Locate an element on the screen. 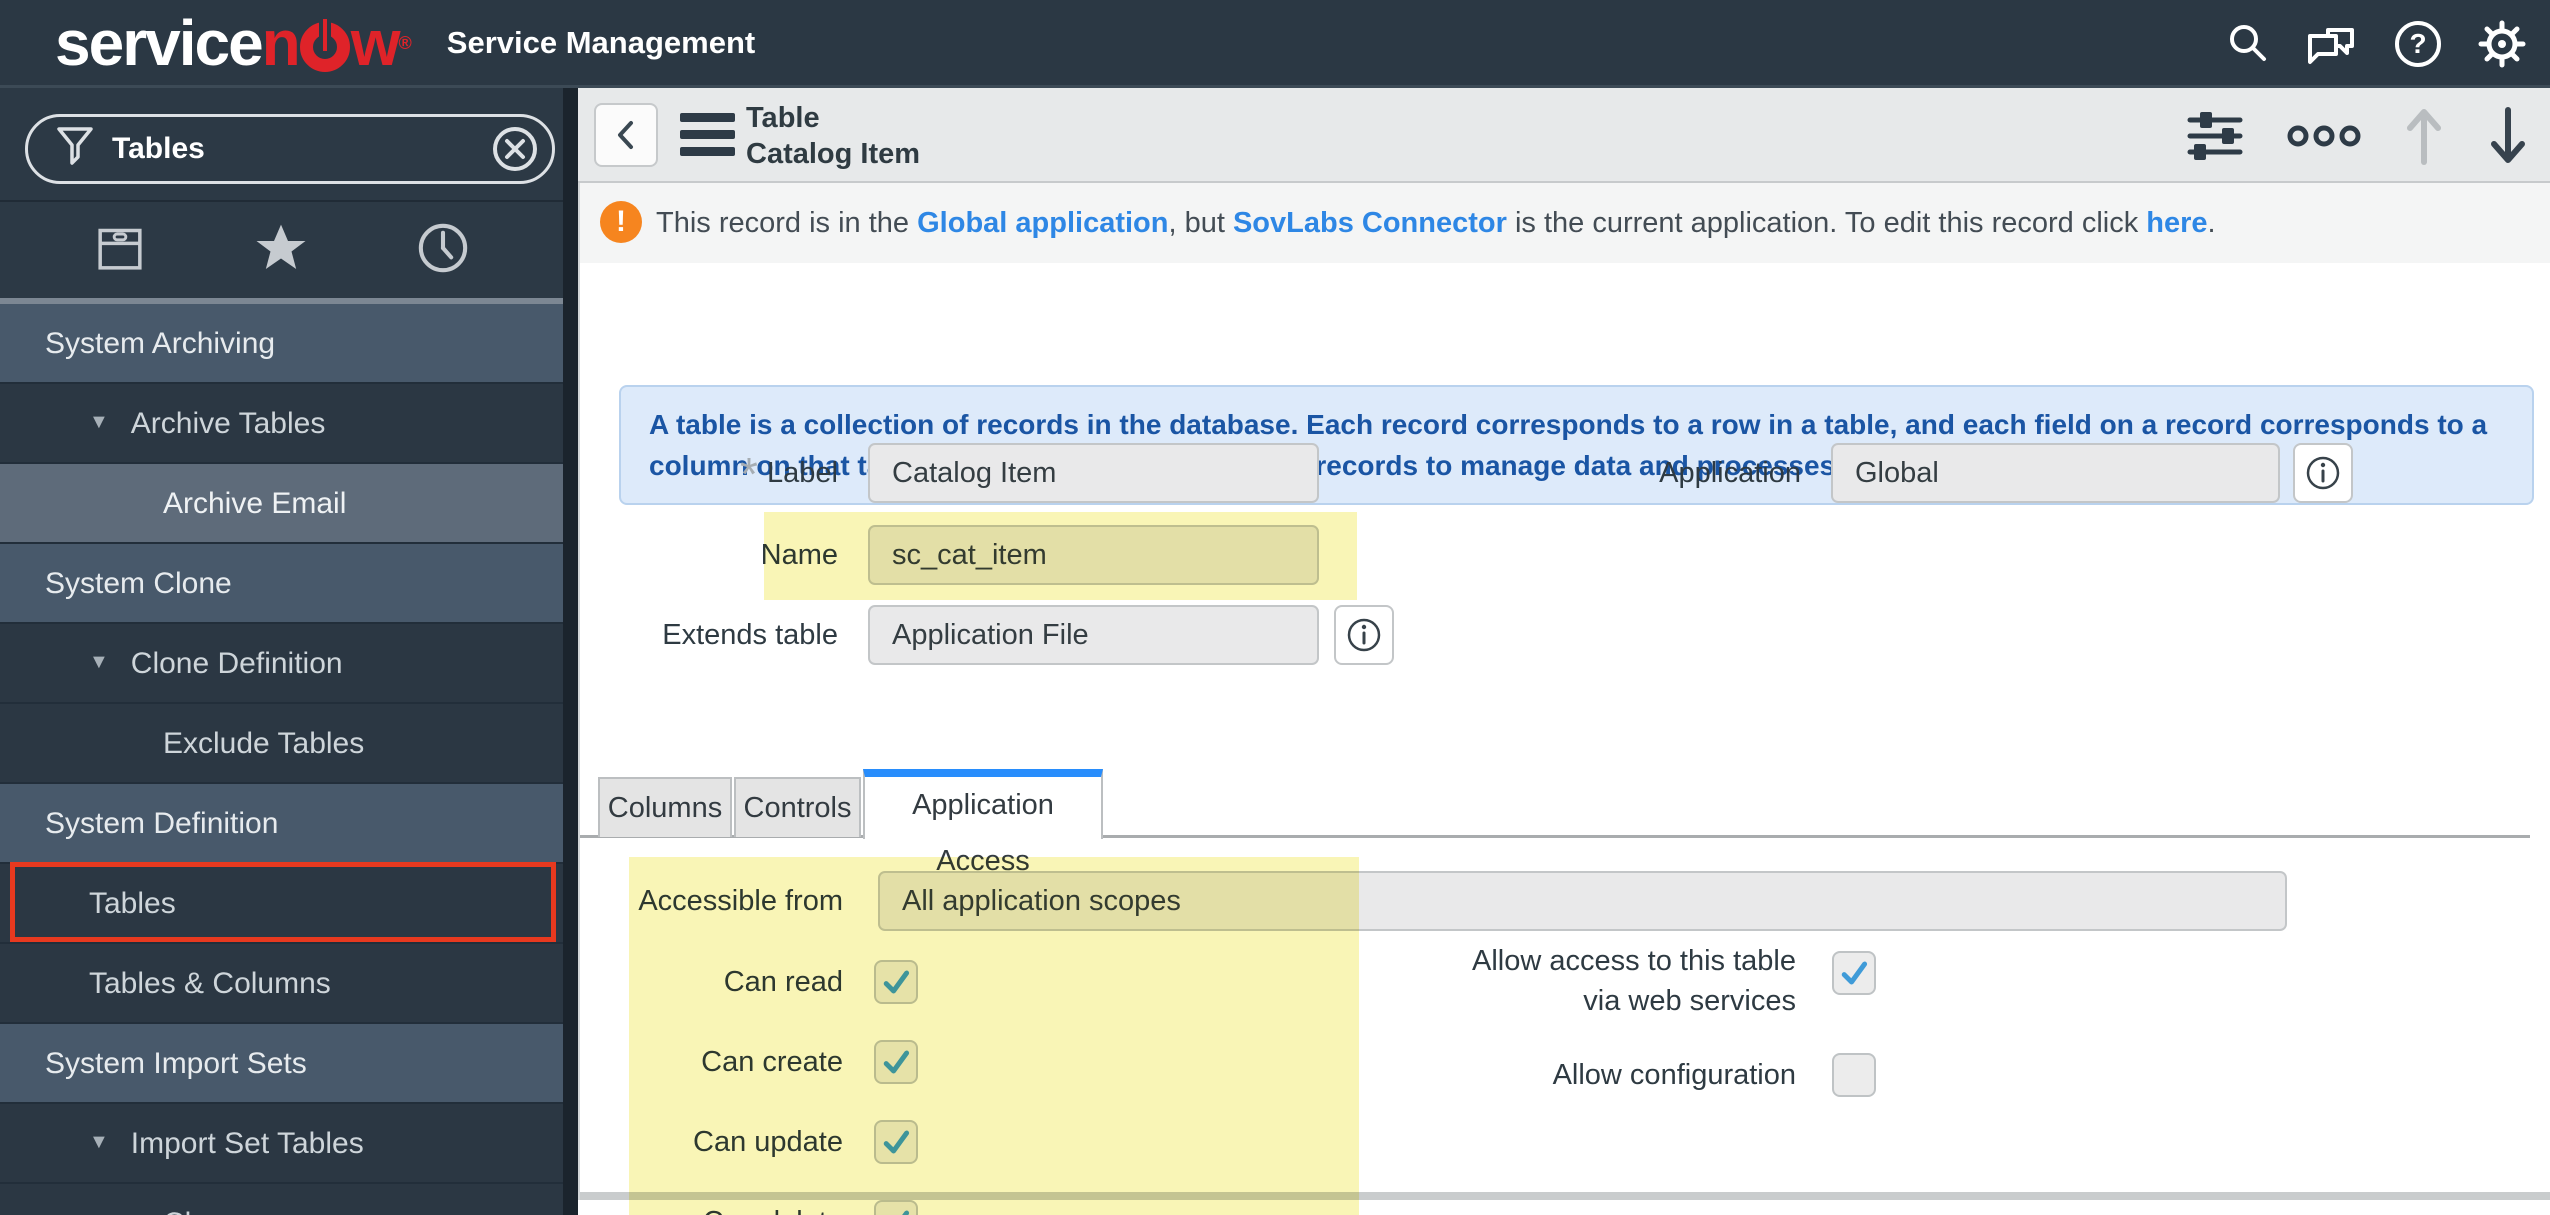 Image resolution: width=2550 pixels, height=1215 pixels. sidebar-item-tables-and-columns: Tables & Columns is located at coordinates (281, 984).